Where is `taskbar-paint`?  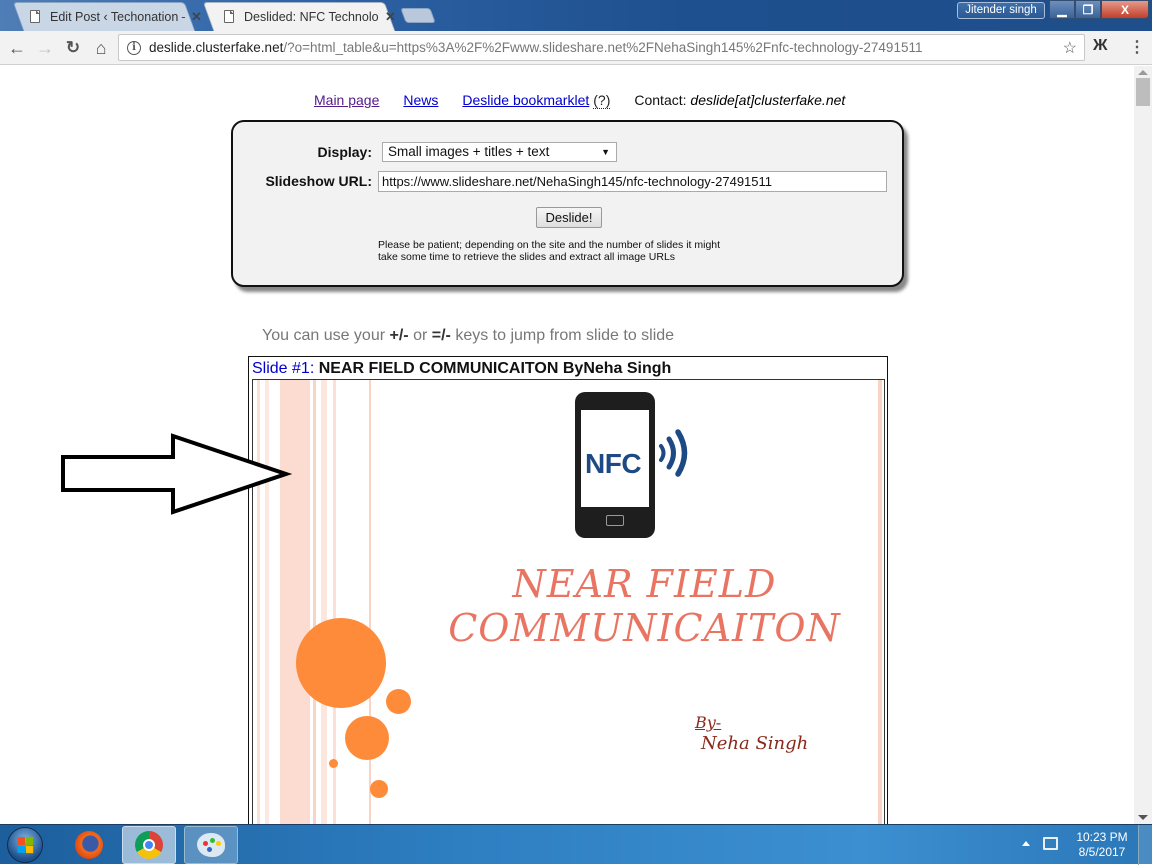
taskbar-paint is located at coordinates (211, 845).